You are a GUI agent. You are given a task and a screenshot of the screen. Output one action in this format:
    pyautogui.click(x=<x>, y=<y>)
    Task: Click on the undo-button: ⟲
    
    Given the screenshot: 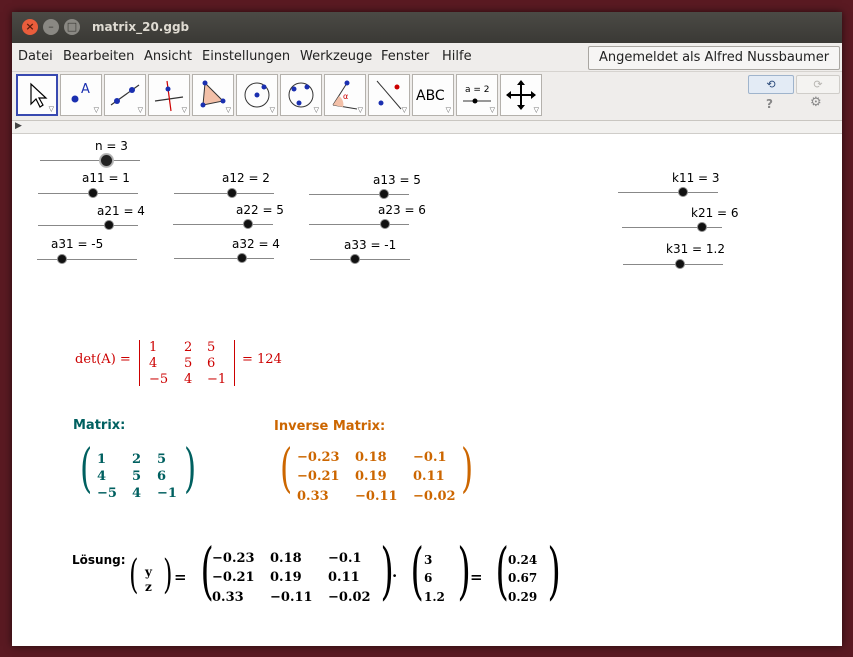 What is the action you would take?
    pyautogui.click(x=771, y=84)
    